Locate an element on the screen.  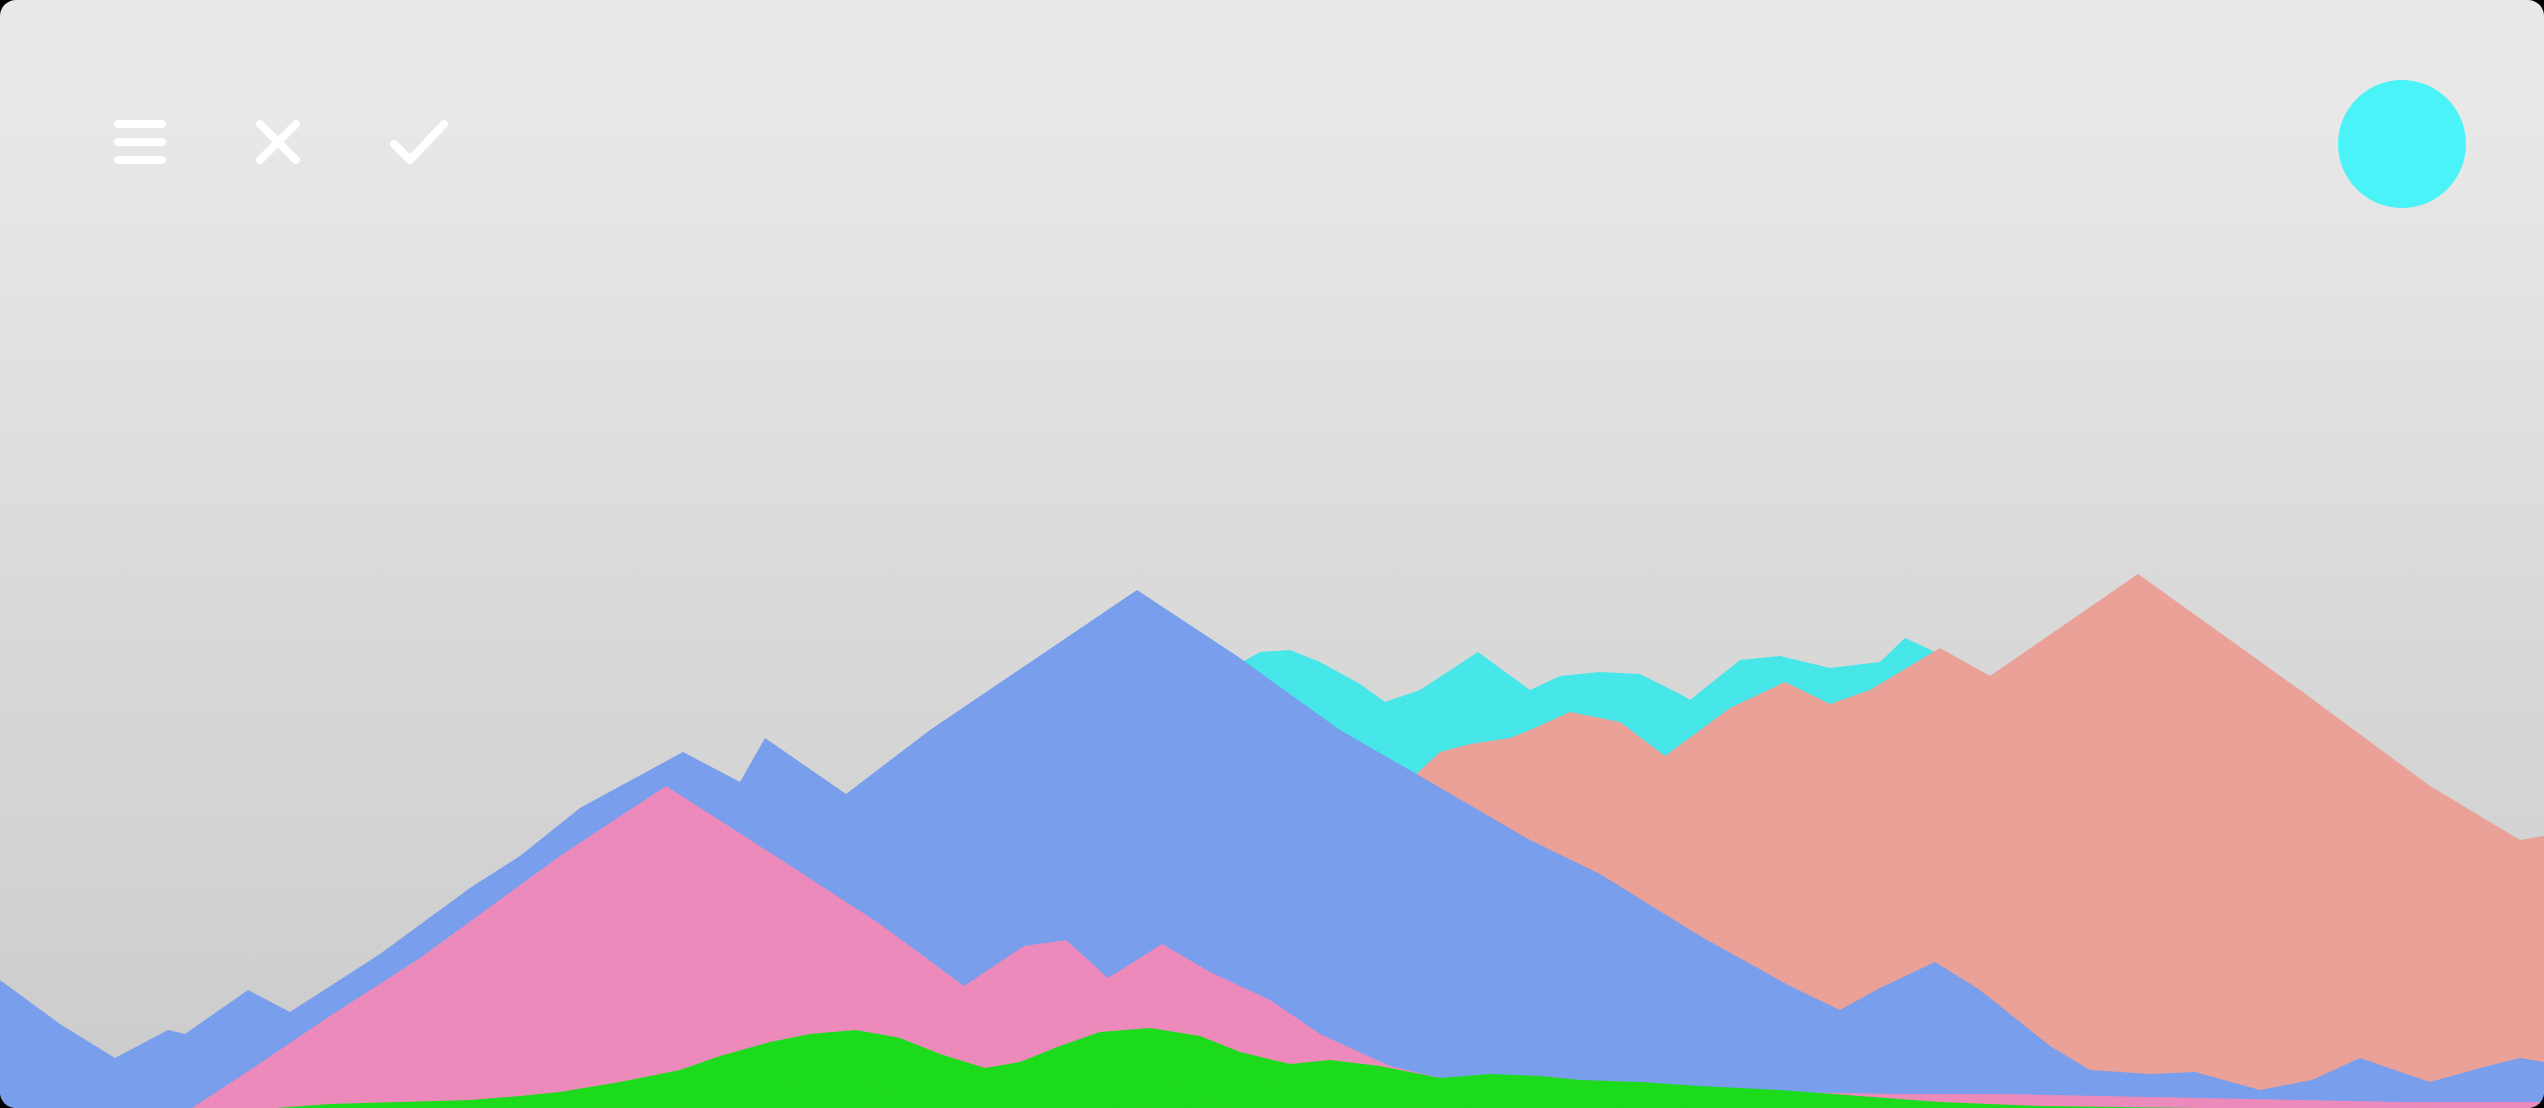
close-button is located at coordinates (278, 142).